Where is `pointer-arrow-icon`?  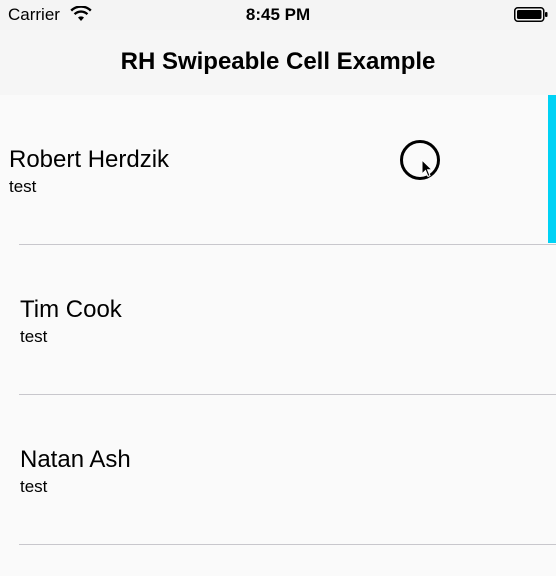 pointer-arrow-icon is located at coordinates (427, 168).